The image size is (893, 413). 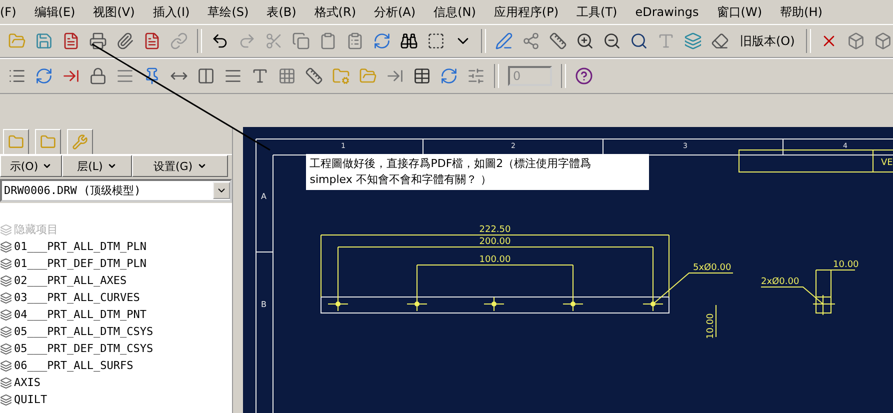 What do you see at coordinates (77, 297) in the screenshot?
I see `layer-item: 03___PRT_ALL_CURVES` at bounding box center [77, 297].